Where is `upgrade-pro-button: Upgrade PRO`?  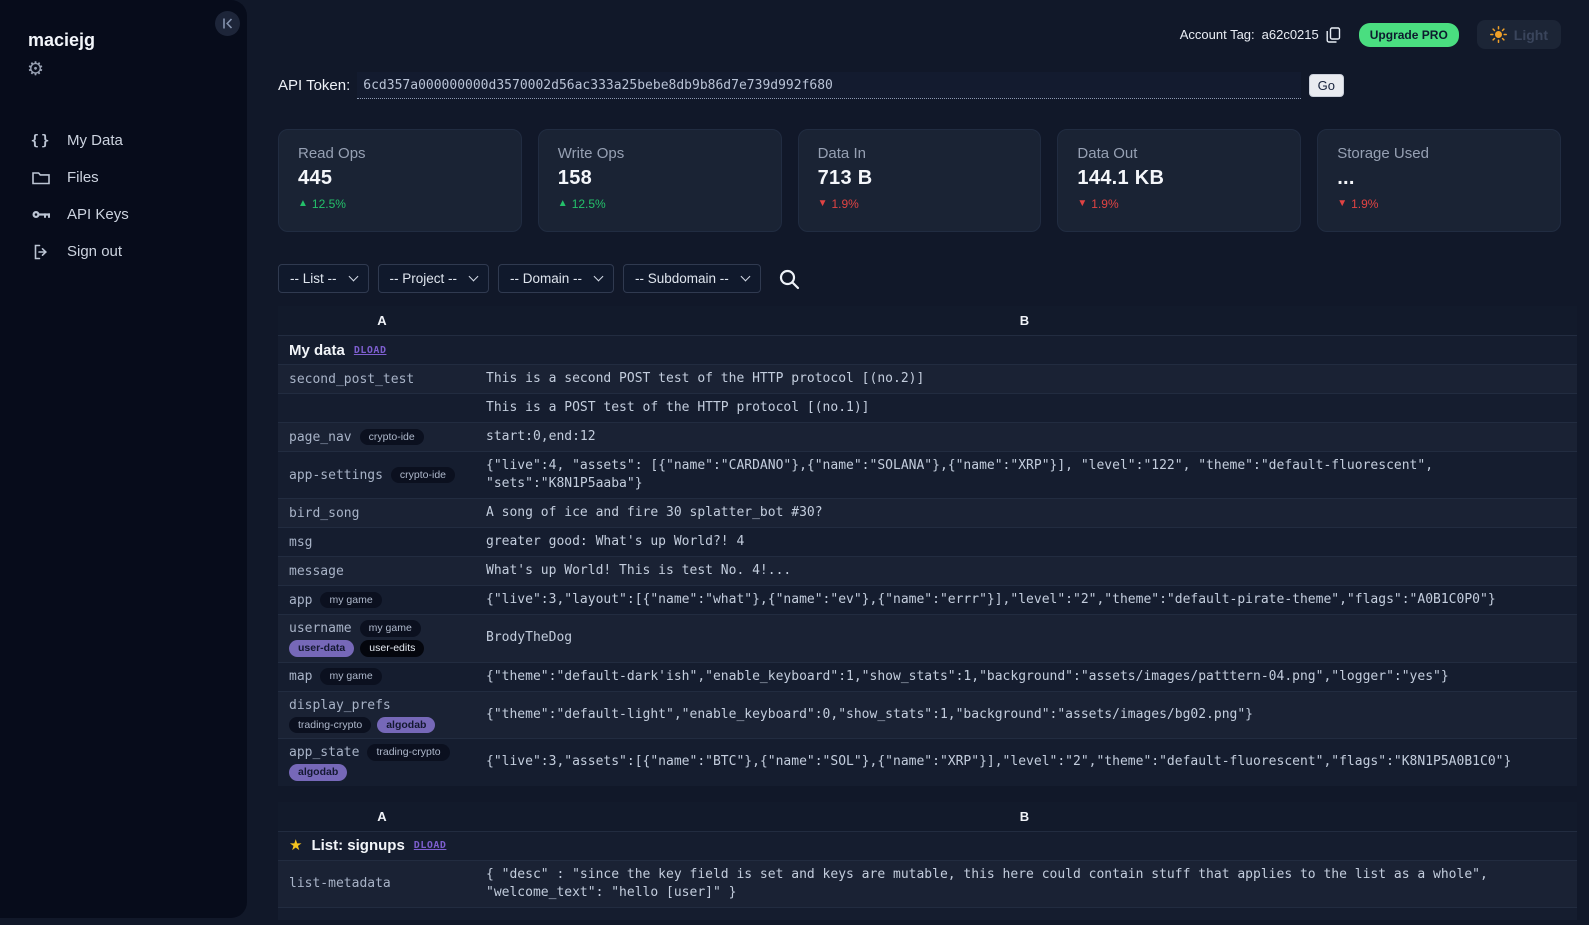
upgrade-pro-button: Upgrade PRO is located at coordinates (1408, 34).